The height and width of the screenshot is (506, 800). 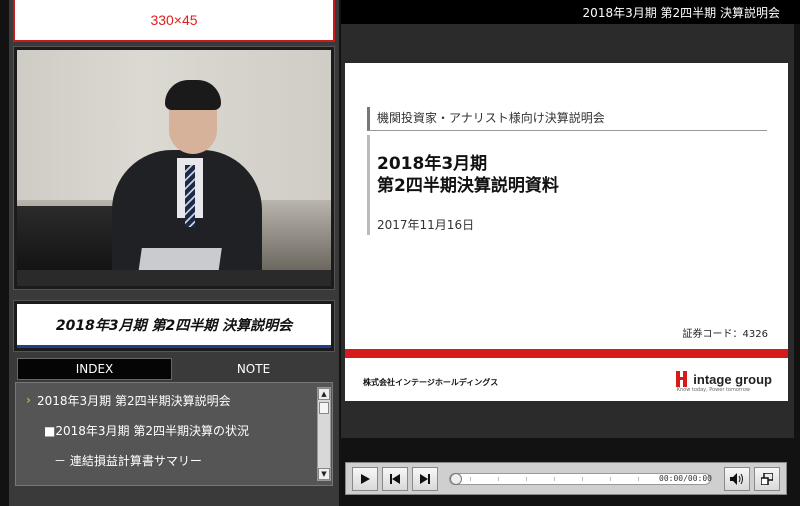 I want to click on window-icon, so click(x=767, y=479).